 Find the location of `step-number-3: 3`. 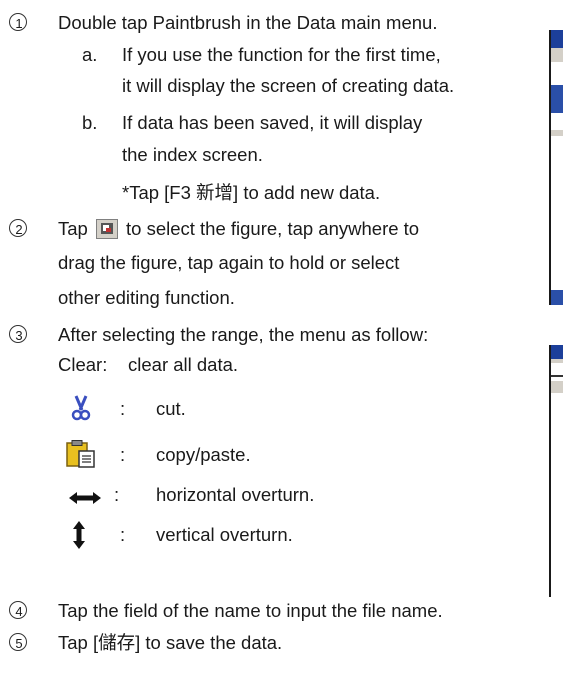

step-number-3: 3 is located at coordinates (19, 335).